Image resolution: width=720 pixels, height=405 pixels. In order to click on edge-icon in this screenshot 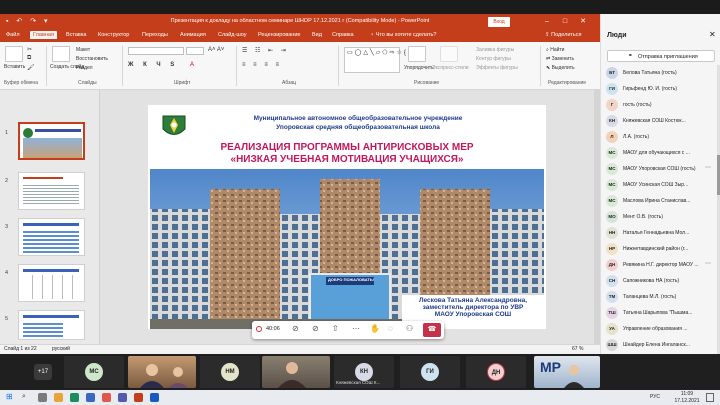, I will do `click(74, 397)`.